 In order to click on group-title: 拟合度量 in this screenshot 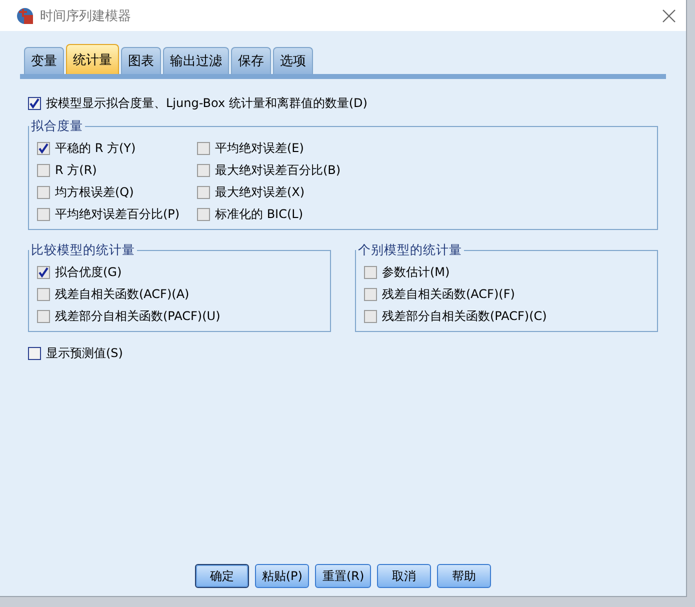, I will do `click(57, 126)`.